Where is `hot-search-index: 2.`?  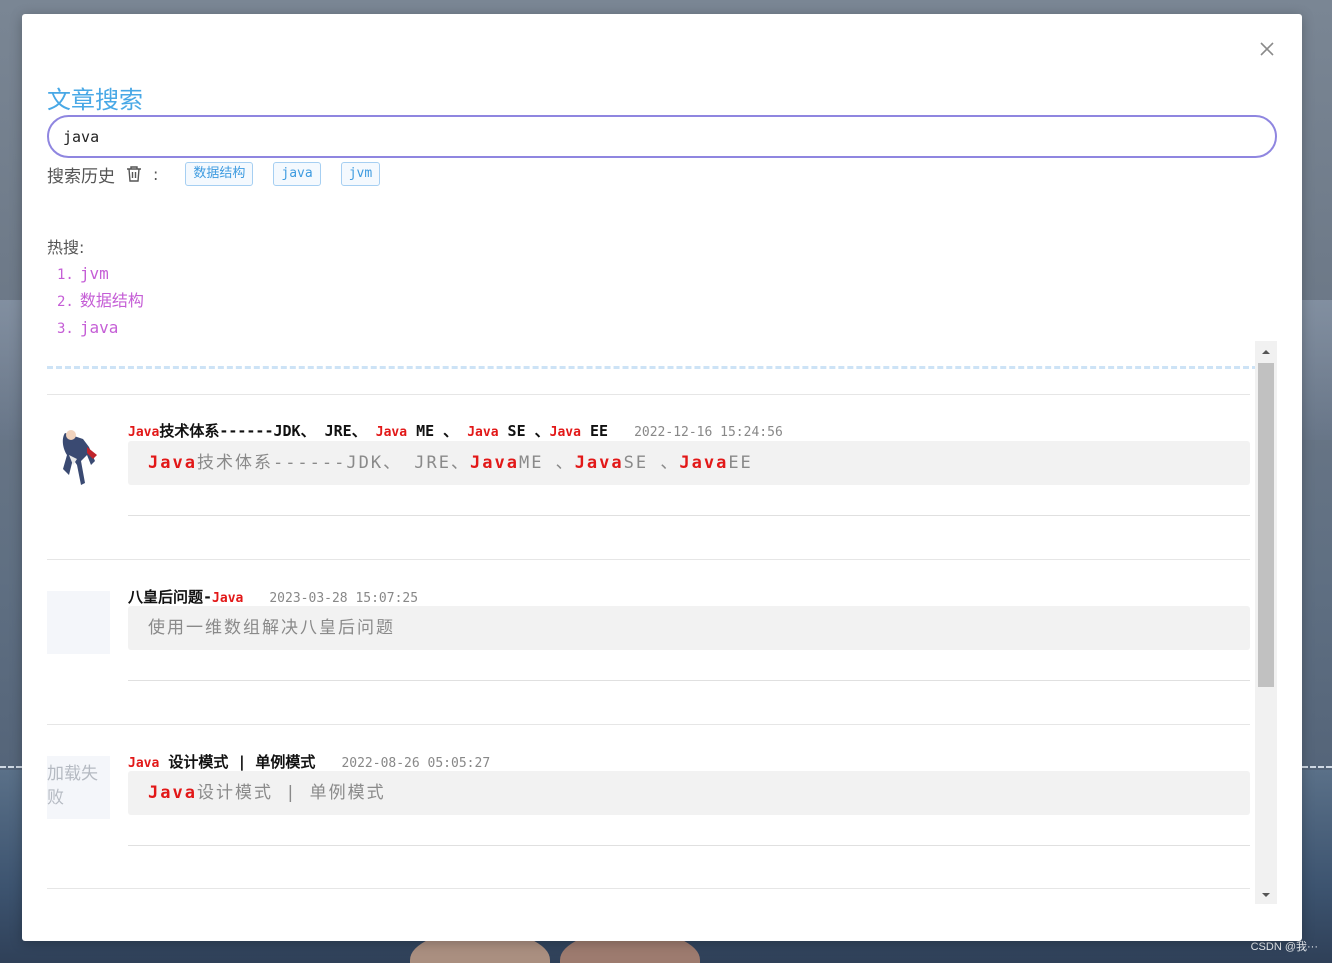 hot-search-index: 2. is located at coordinates (65, 302).